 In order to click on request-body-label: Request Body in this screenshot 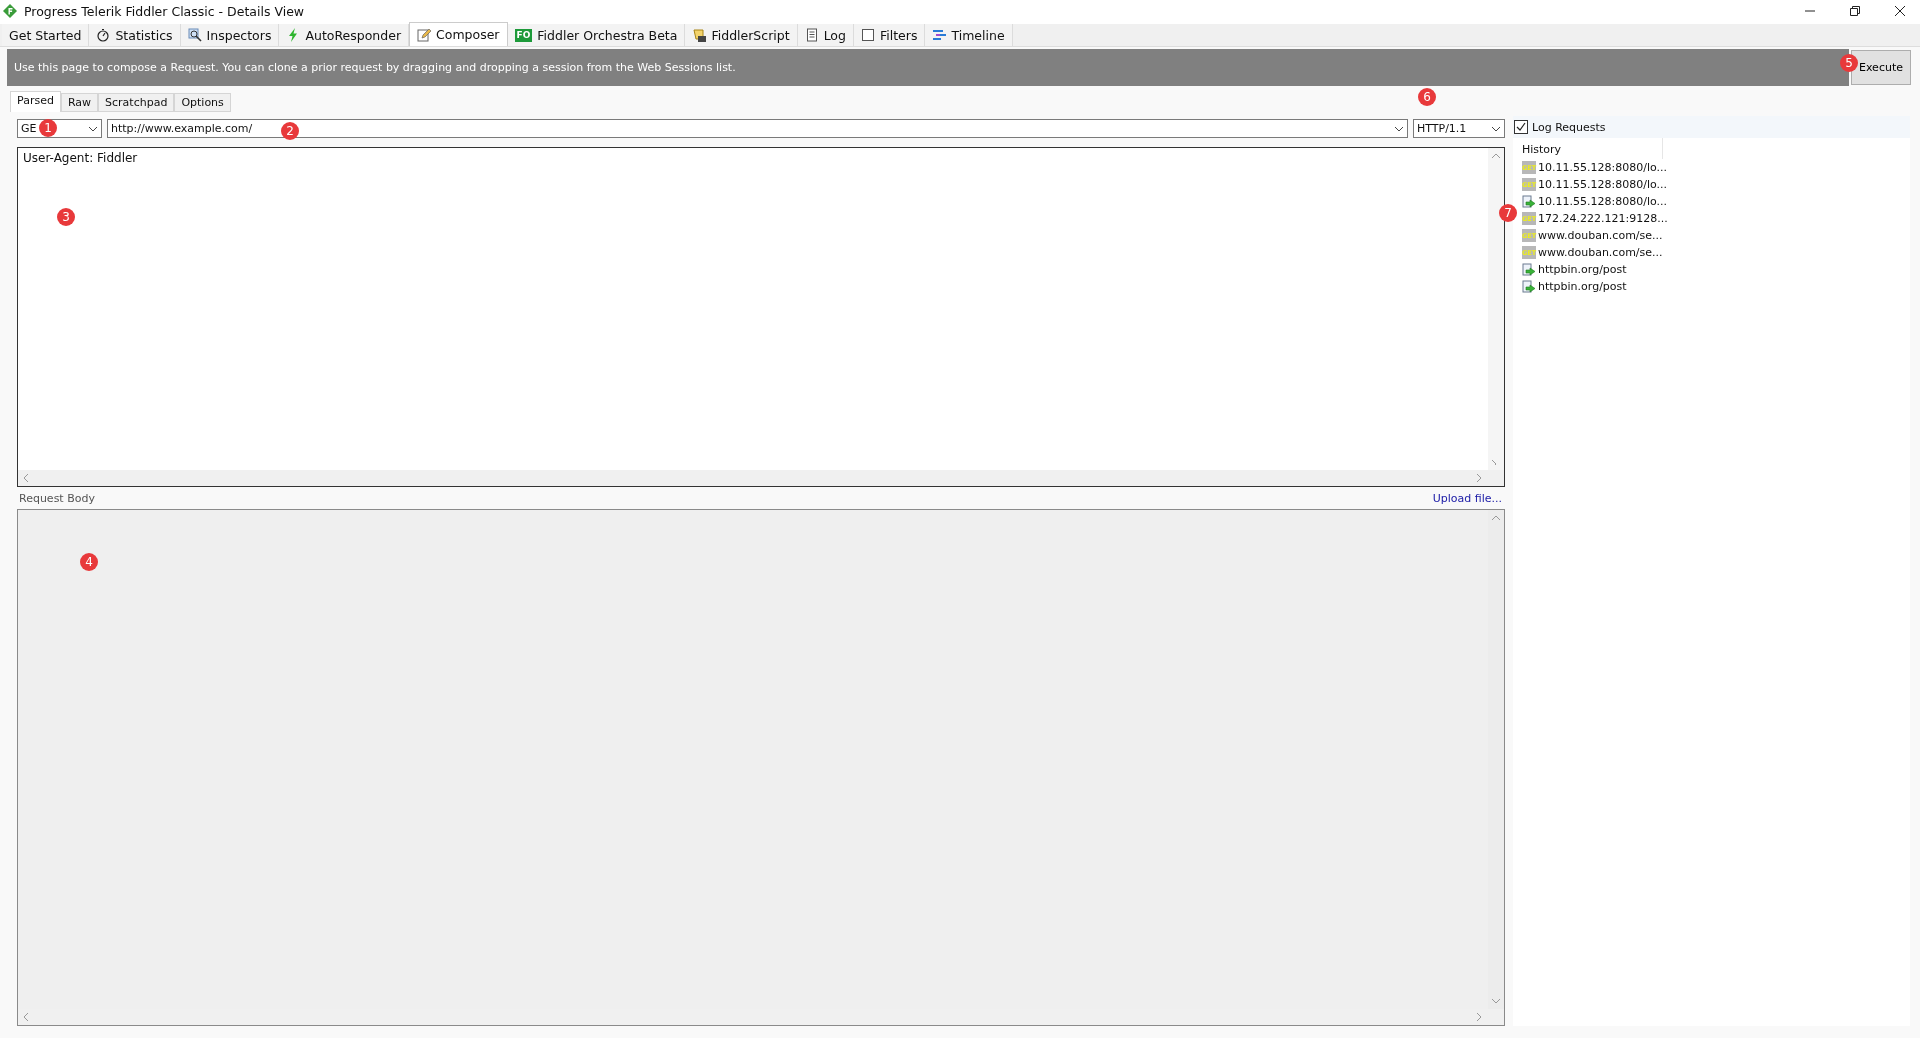, I will do `click(56, 498)`.